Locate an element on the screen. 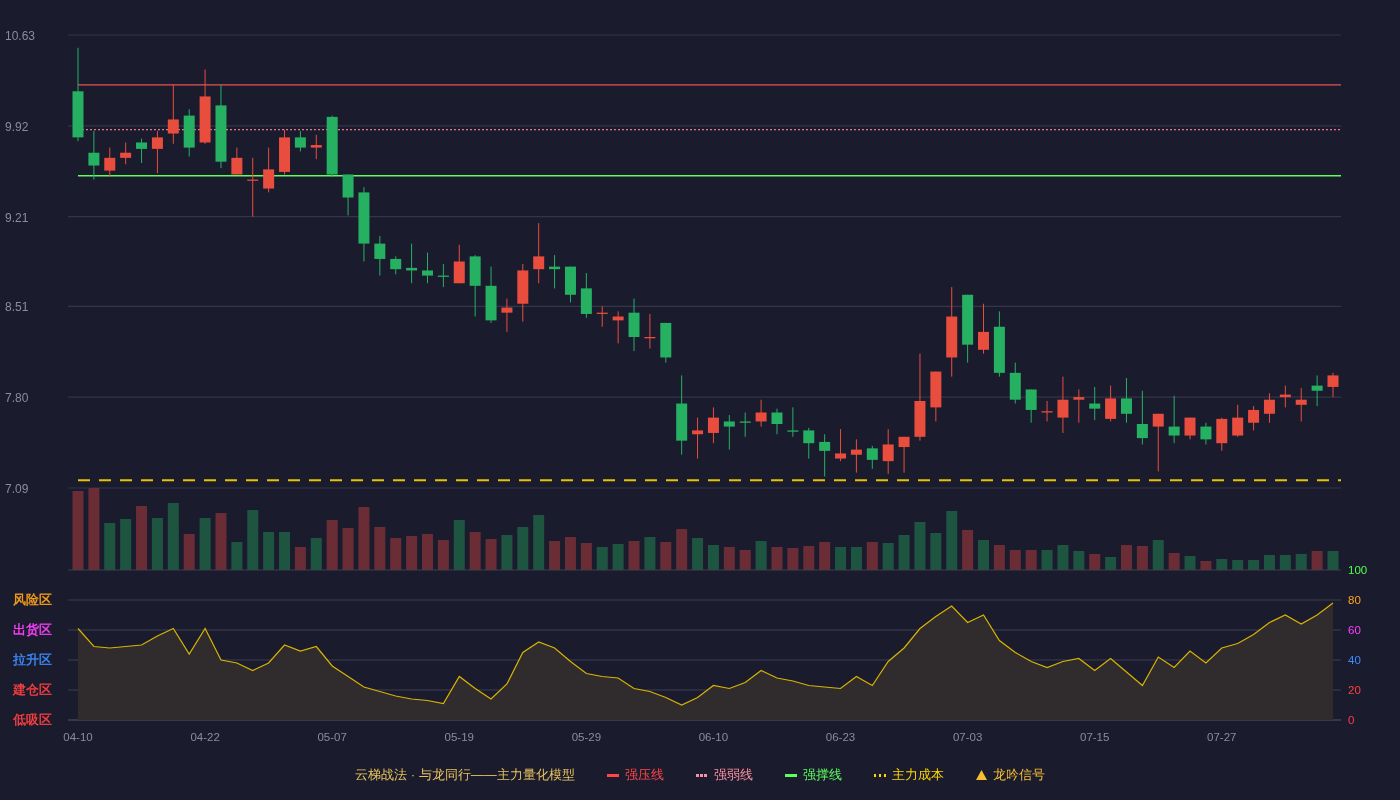 This screenshot has height=800, width=1400. legend-label: 强压线 is located at coordinates (644, 775).